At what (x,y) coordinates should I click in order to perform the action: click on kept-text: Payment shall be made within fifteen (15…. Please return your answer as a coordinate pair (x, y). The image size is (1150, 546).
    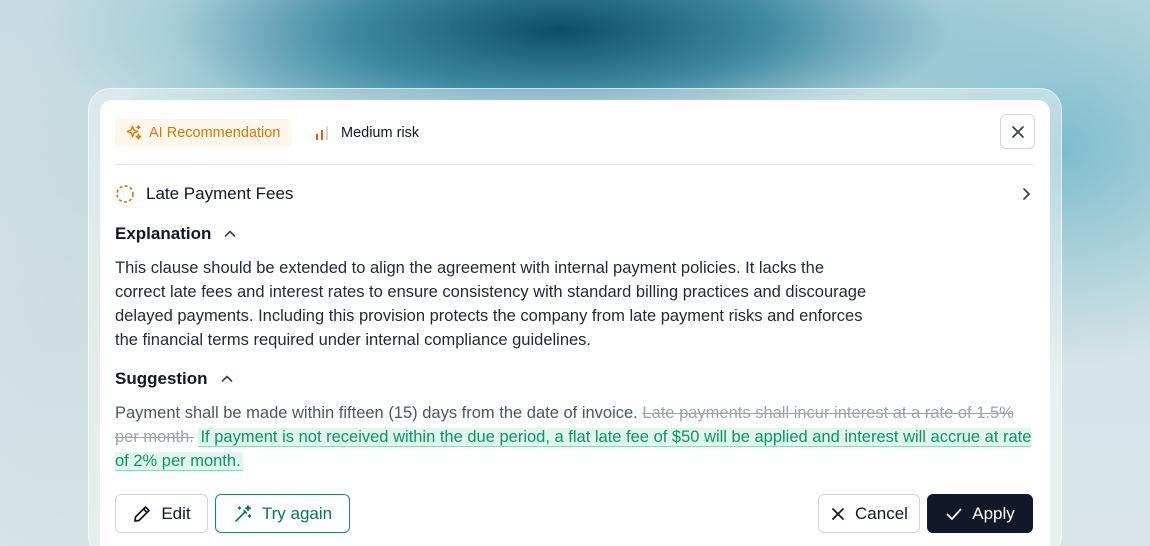
    Looking at the image, I should click on (376, 413).